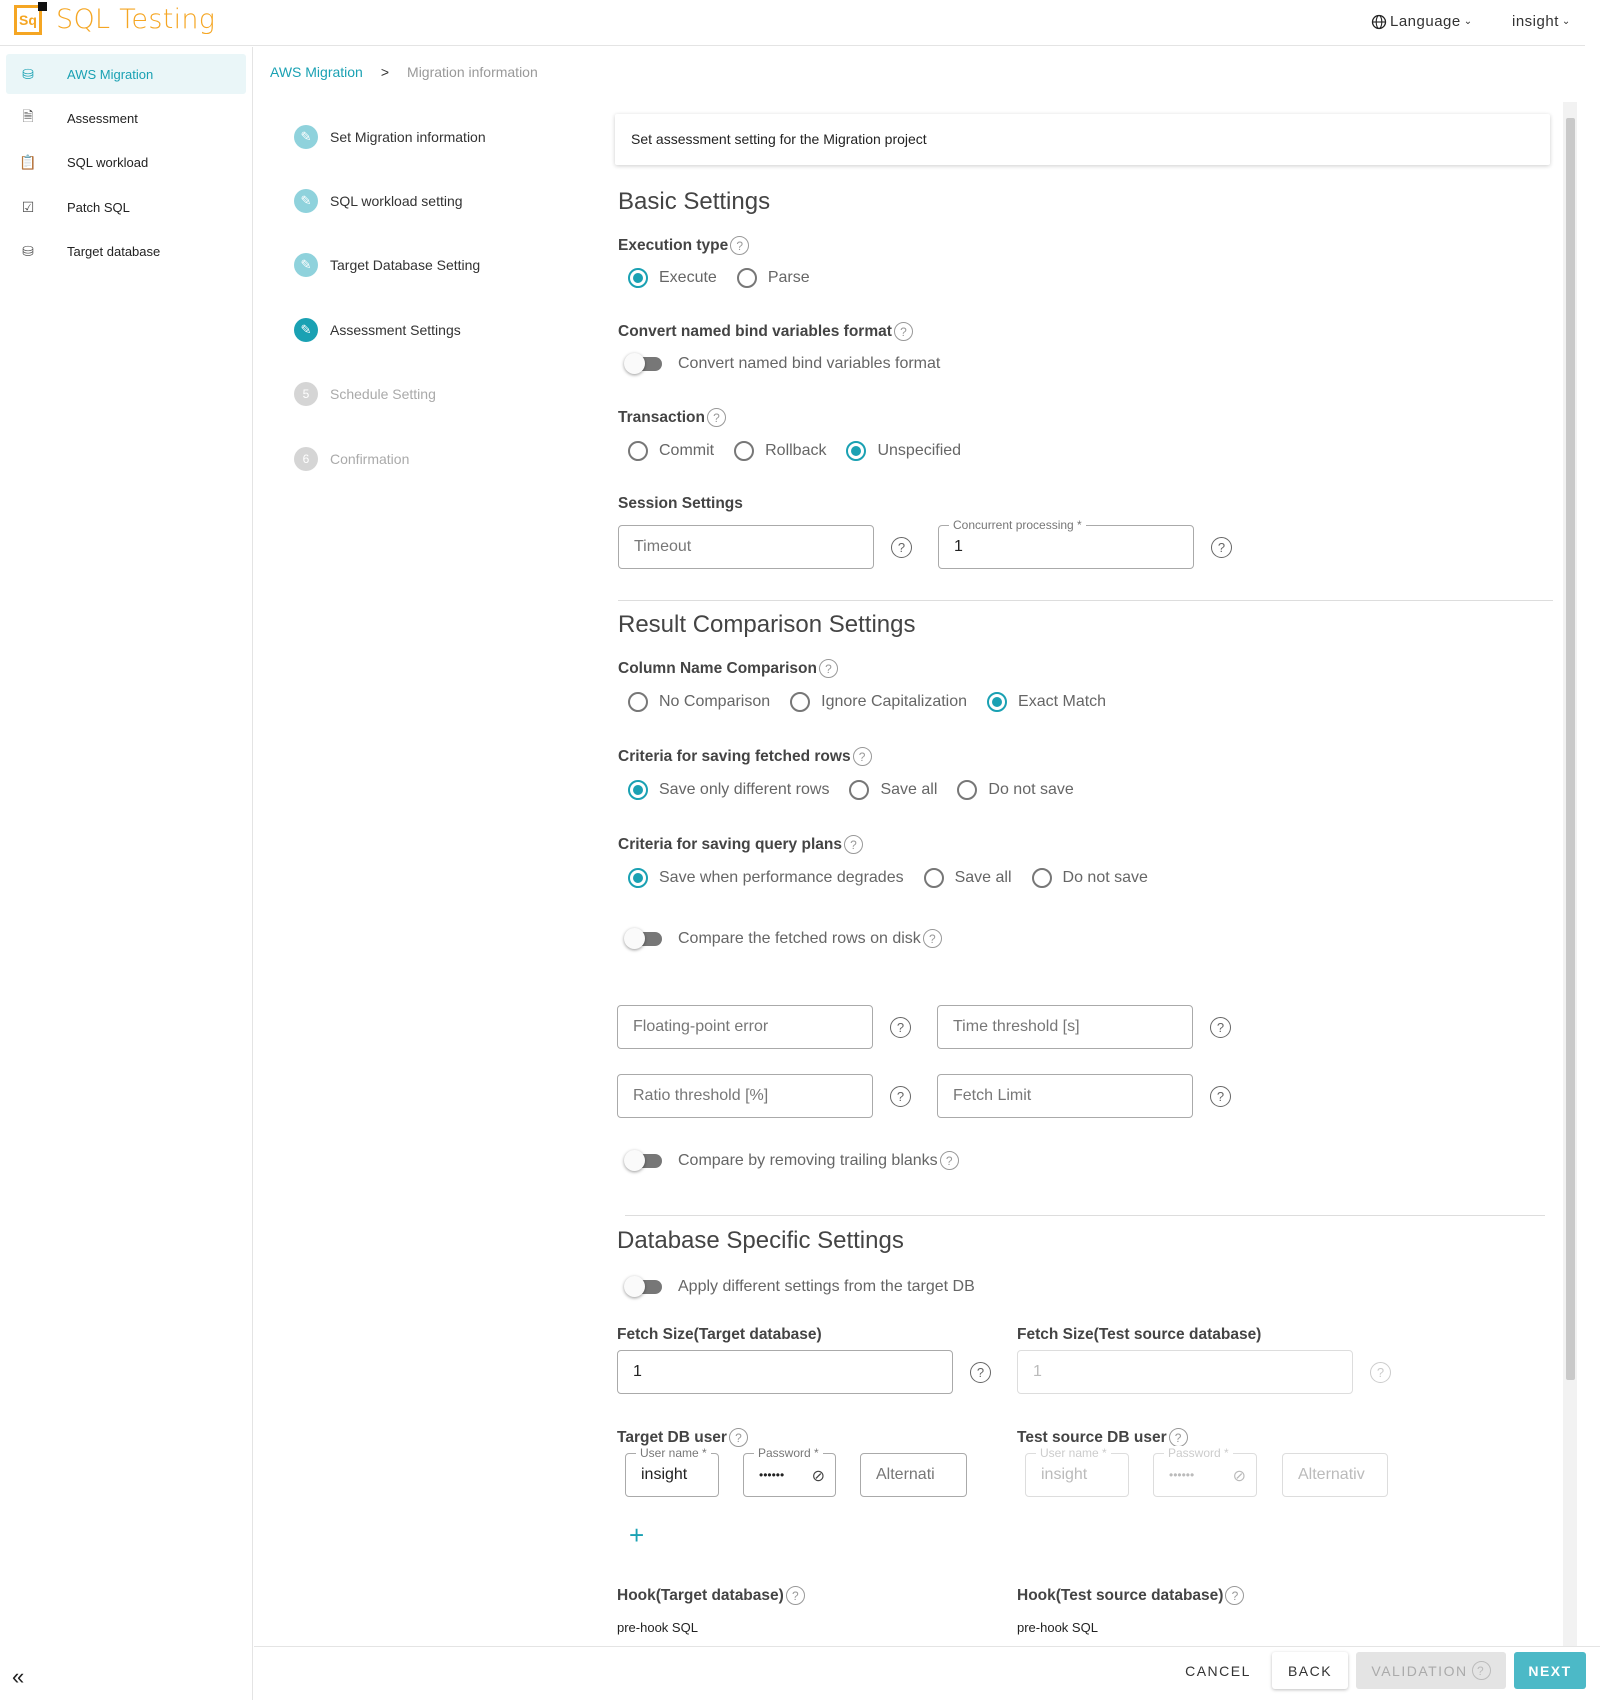 The image size is (1600, 1700). What do you see at coordinates (377, 330) in the screenshot?
I see `step-assessment-settings: ✎ Assessment Settings` at bounding box center [377, 330].